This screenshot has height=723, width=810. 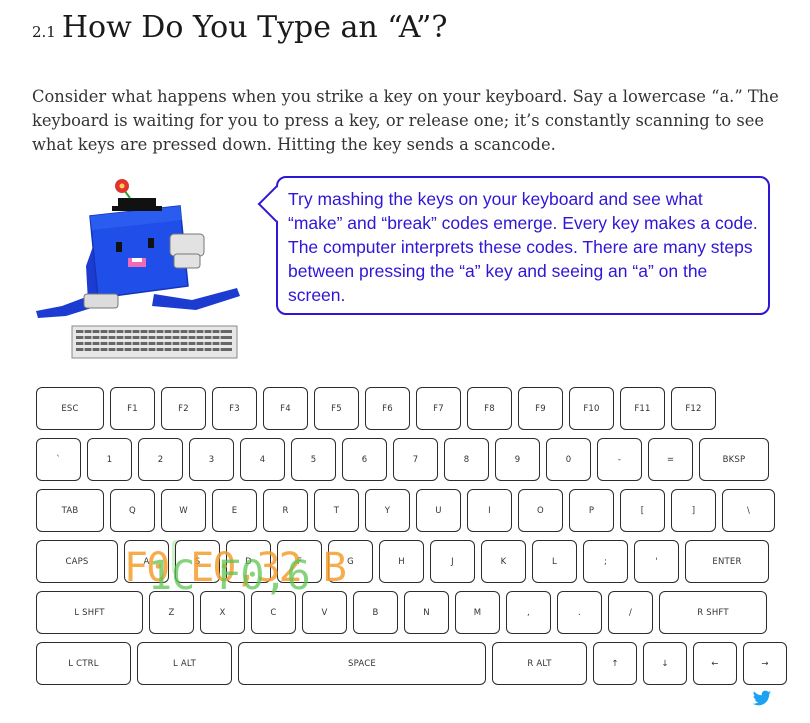 What do you see at coordinates (489, 510) in the screenshot?
I see `key-i: I` at bounding box center [489, 510].